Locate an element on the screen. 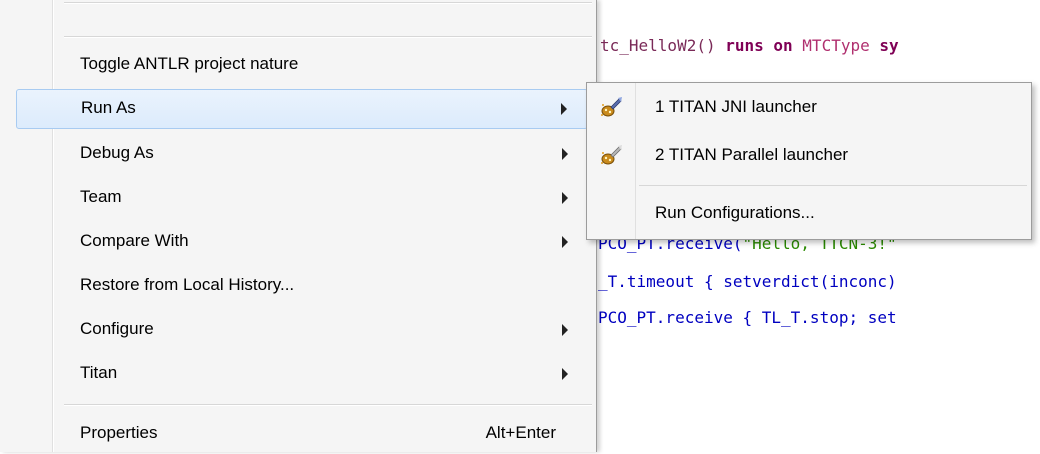 The image size is (1040, 454). code-line: _T.timeout { setverdict(inconc) is located at coordinates (747, 281).